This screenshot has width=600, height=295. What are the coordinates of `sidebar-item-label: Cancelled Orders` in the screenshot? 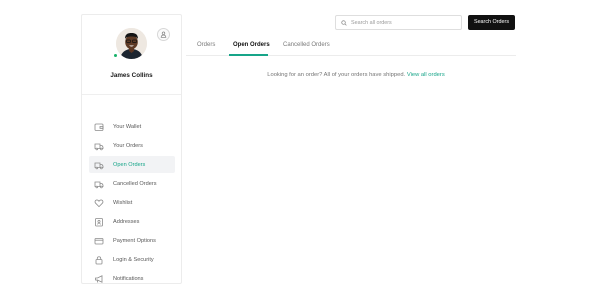 It's located at (135, 183).